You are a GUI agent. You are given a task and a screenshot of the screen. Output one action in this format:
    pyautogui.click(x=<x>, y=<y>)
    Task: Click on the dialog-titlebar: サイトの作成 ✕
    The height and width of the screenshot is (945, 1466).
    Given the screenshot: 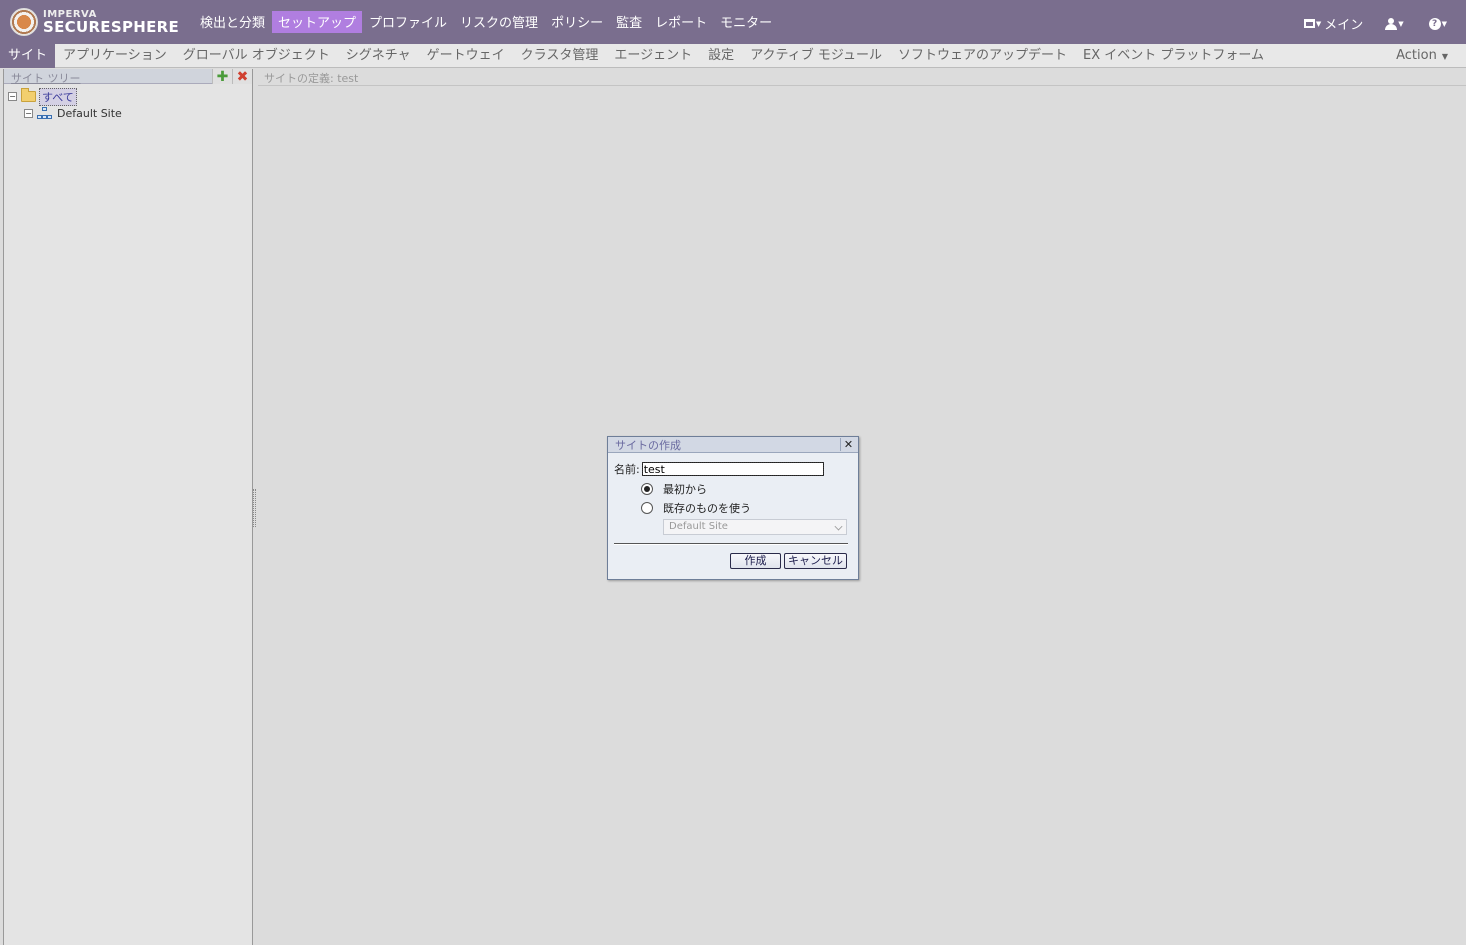 What is the action you would take?
    pyautogui.click(x=733, y=445)
    